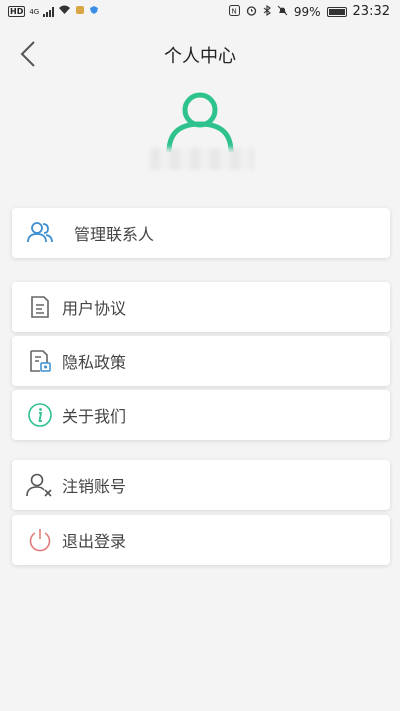 The height and width of the screenshot is (711, 400). What do you see at coordinates (40, 540) in the screenshot?
I see `power-icon` at bounding box center [40, 540].